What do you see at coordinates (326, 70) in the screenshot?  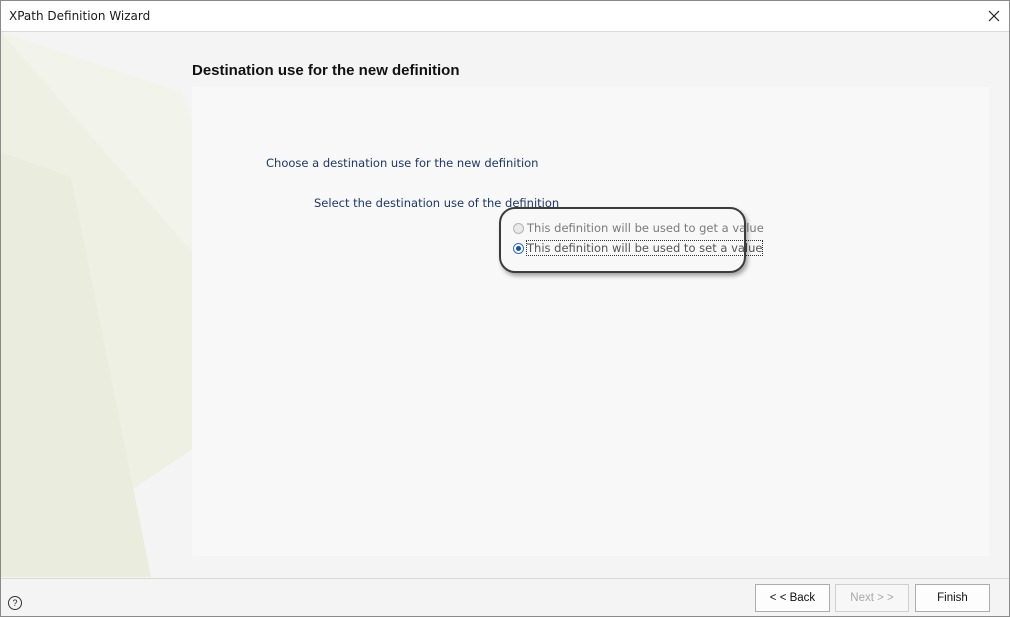 I see `page-title: Destination use for the new definition` at bounding box center [326, 70].